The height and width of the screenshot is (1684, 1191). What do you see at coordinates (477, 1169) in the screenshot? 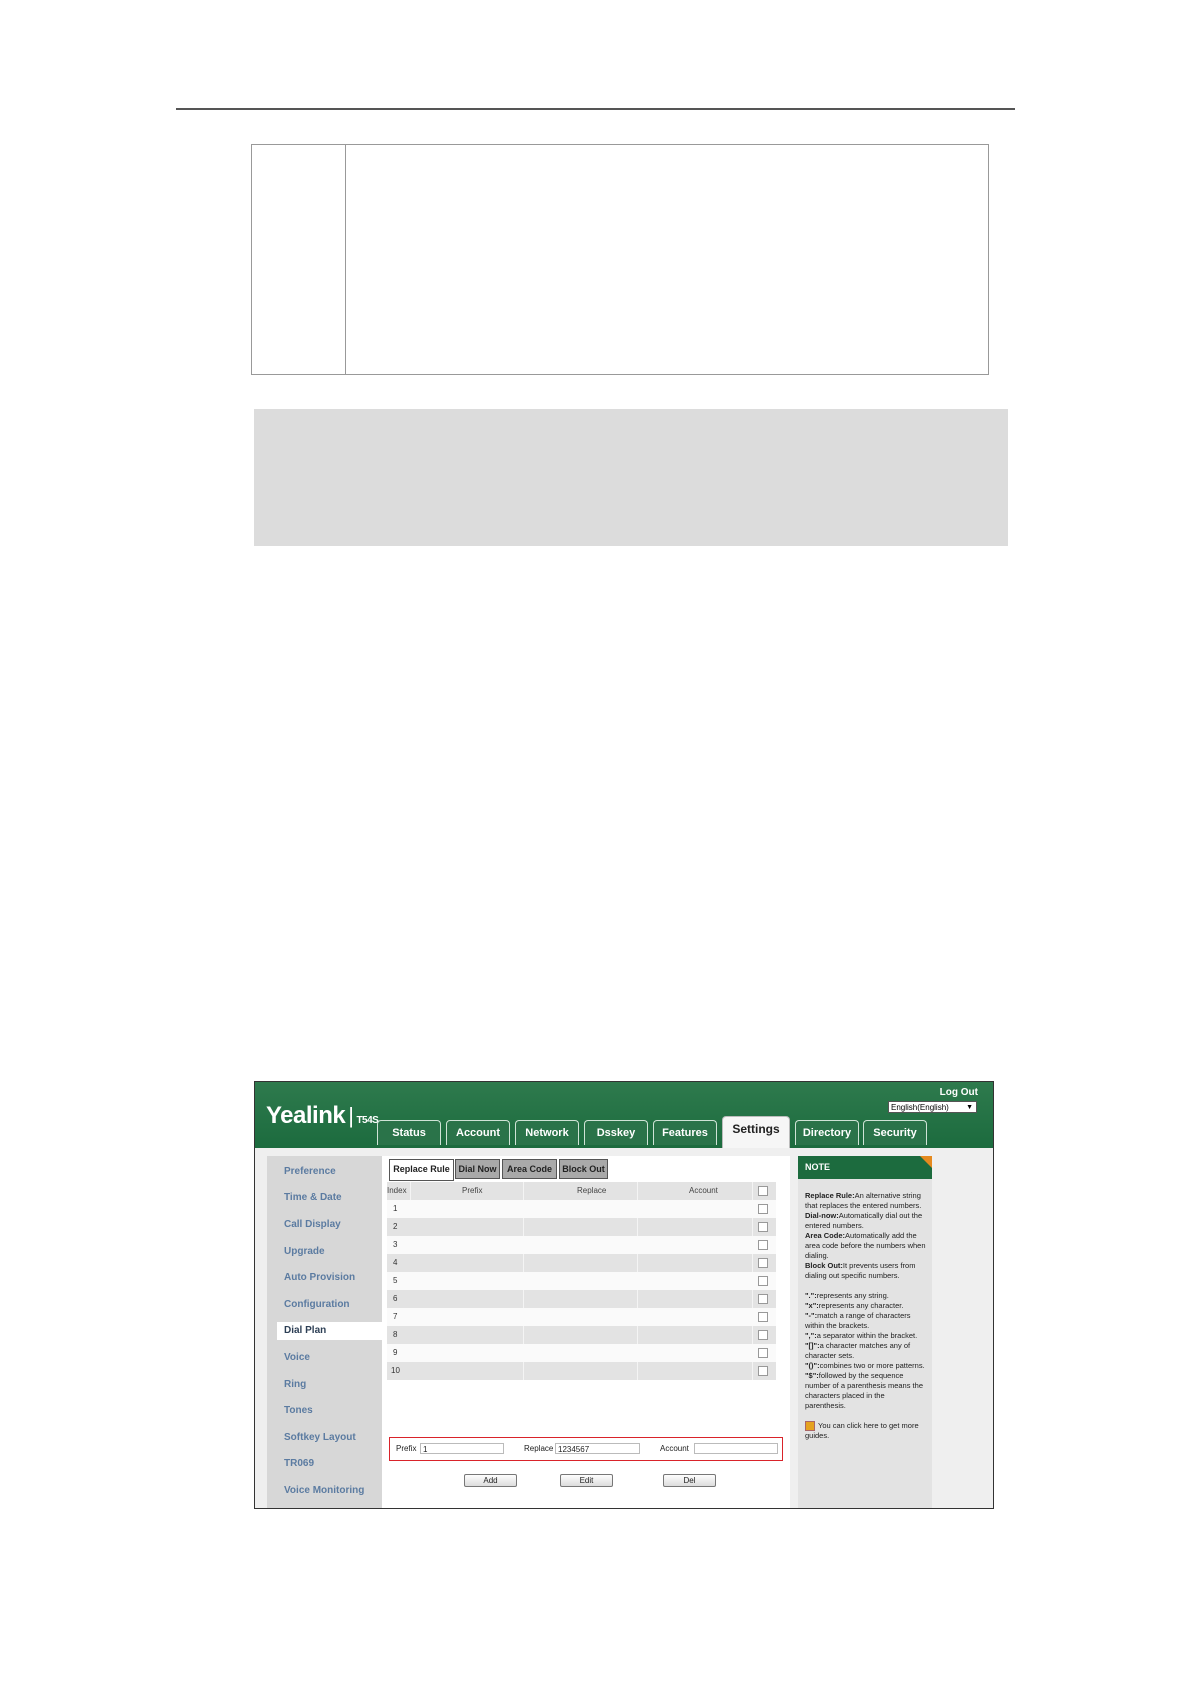
I see `subtab-dial-now: Dial Now` at bounding box center [477, 1169].